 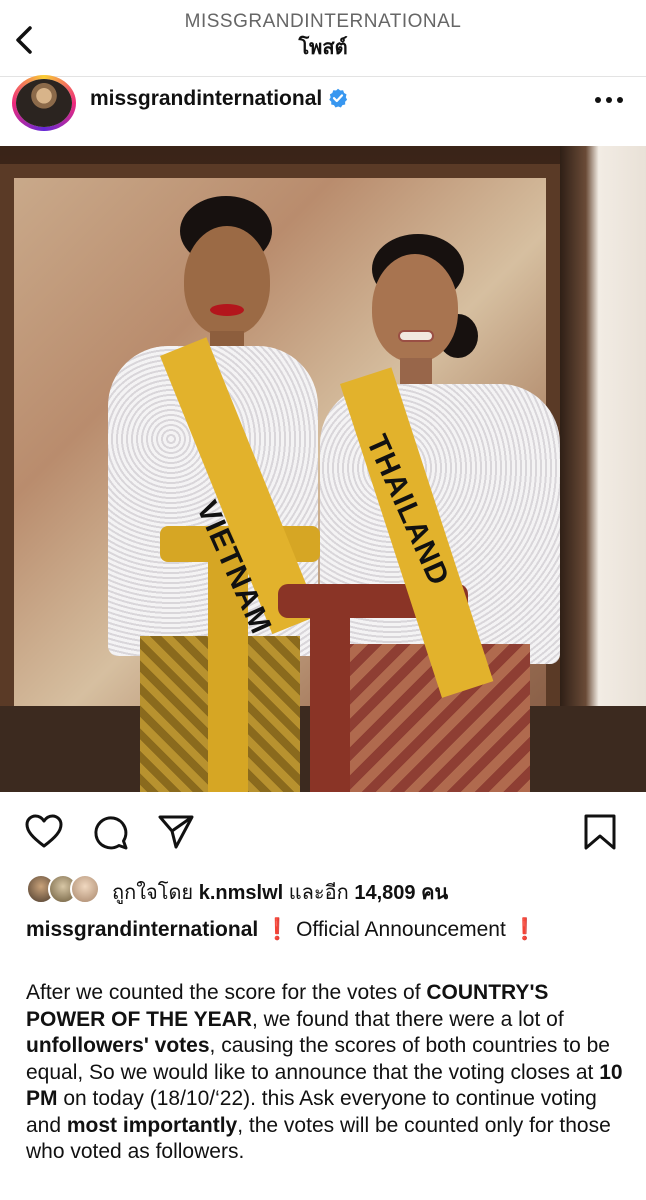 I want to click on avatar-story-ring, so click(x=44, y=103).